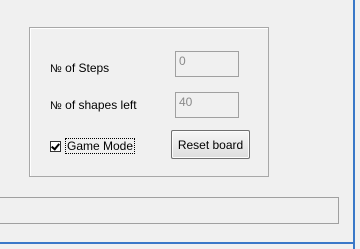 The image size is (360, 249). Describe the element at coordinates (207, 105) in the screenshot. I see `shapes-left-field: 40` at that location.